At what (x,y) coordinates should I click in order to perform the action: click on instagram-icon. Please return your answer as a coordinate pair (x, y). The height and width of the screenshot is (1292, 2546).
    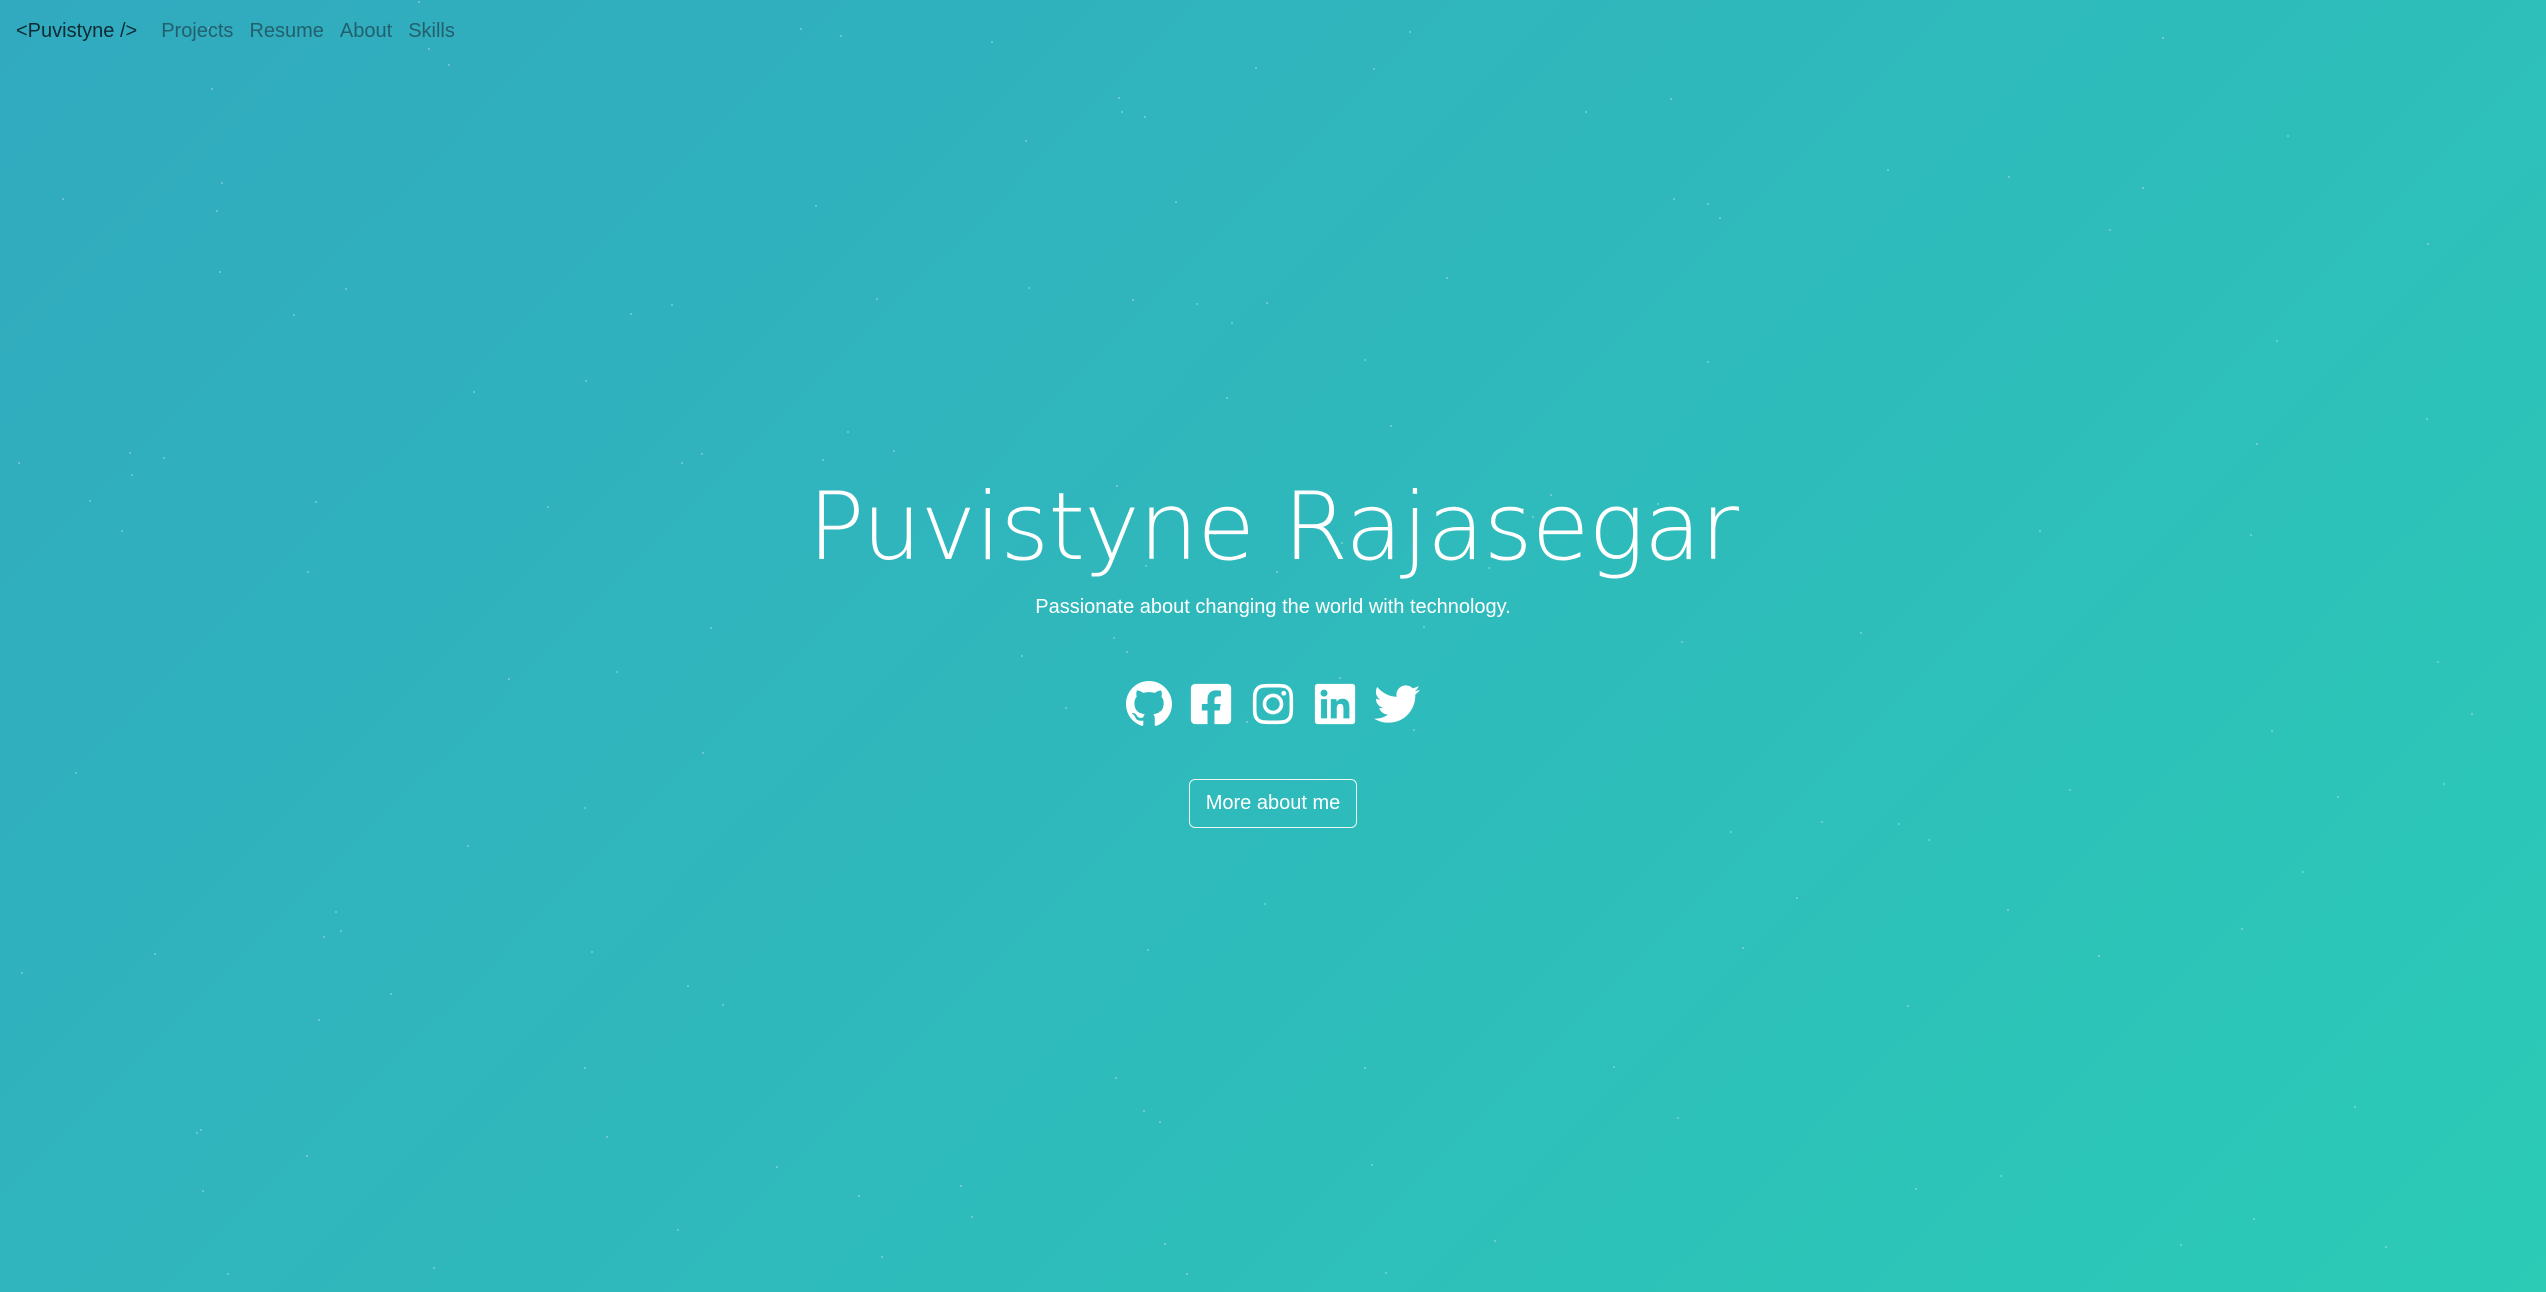
    Looking at the image, I should click on (1273, 704).